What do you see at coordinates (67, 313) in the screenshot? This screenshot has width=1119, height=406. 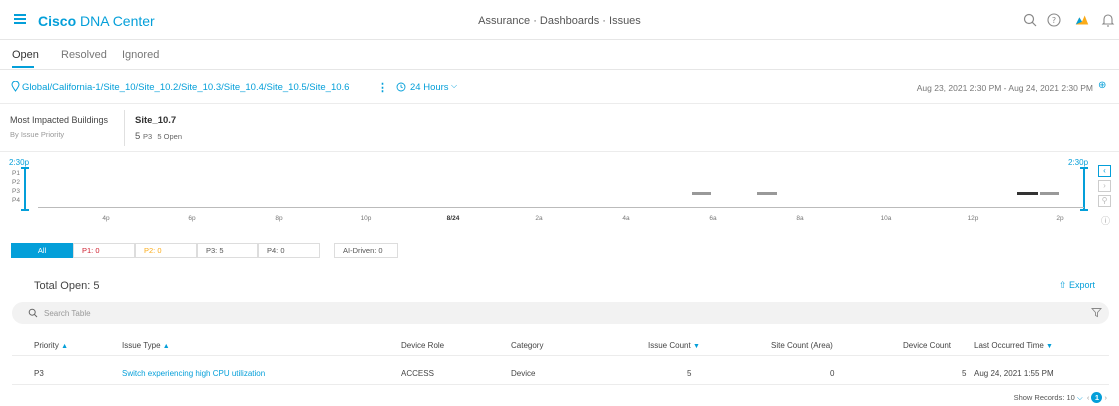 I see `search-input: Search Table` at bounding box center [67, 313].